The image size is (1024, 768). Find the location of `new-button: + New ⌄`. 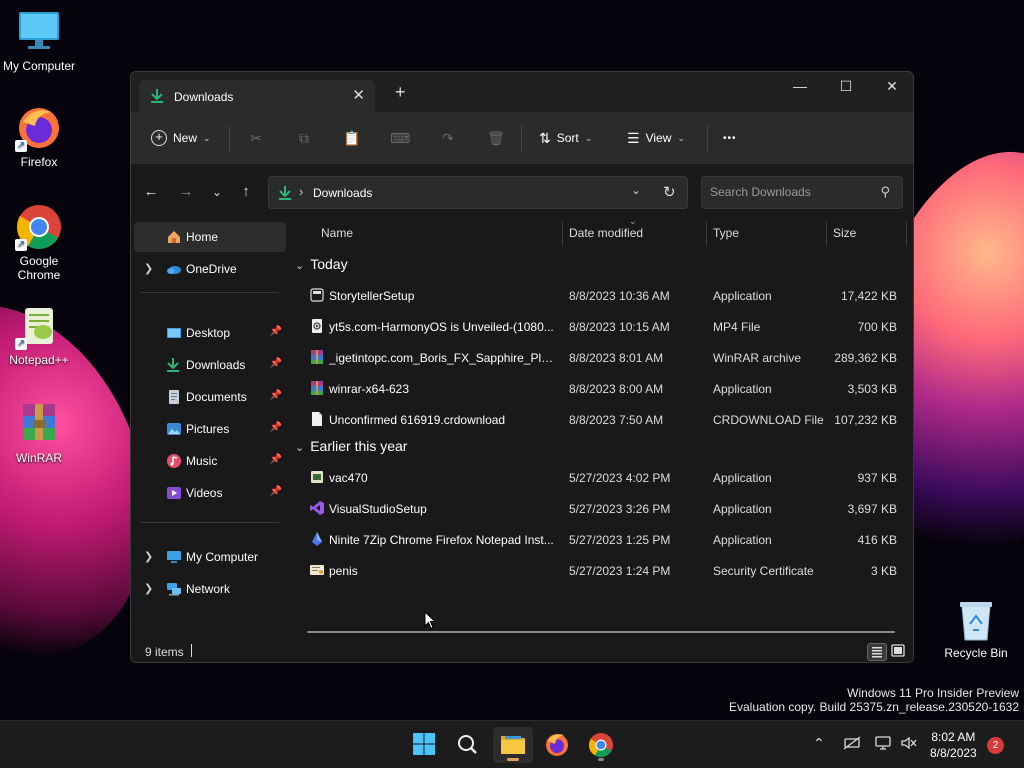

new-button: + New ⌄ is located at coordinates (181, 138).